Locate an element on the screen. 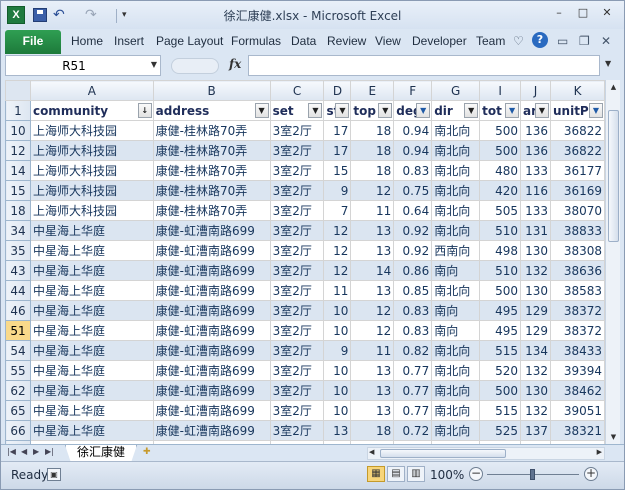 This screenshot has width=625, height=490. row-header: 35 is located at coordinates (18, 250).